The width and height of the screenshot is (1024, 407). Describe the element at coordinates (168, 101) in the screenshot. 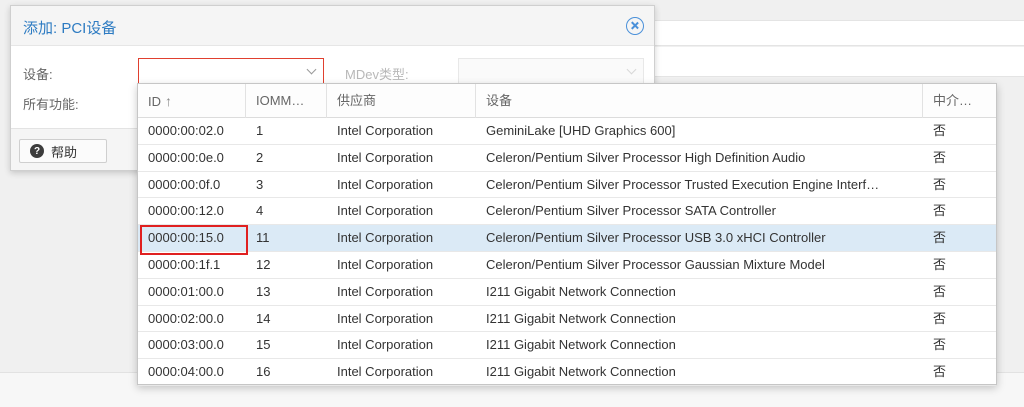

I see `sort-ascending-icon: ↑` at that location.